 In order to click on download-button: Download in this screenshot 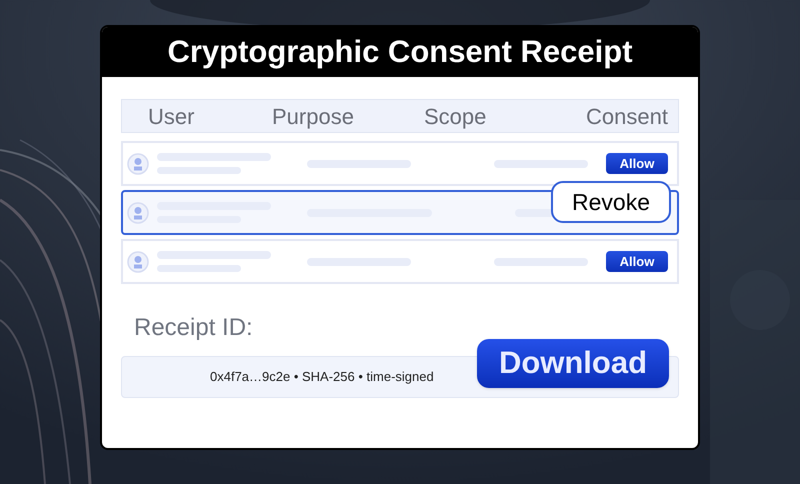, I will do `click(573, 363)`.